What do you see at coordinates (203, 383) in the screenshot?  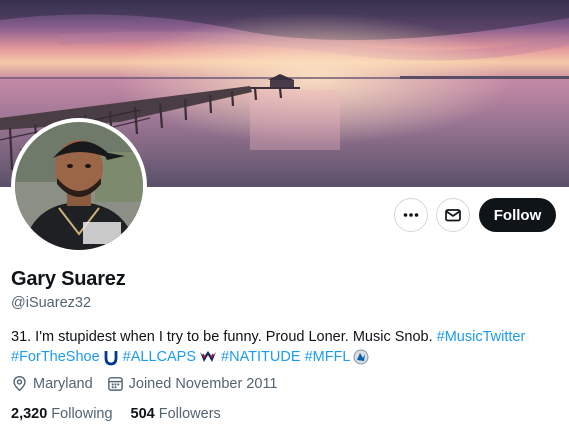 I see `joined-date-text: Joined November 2011` at bounding box center [203, 383].